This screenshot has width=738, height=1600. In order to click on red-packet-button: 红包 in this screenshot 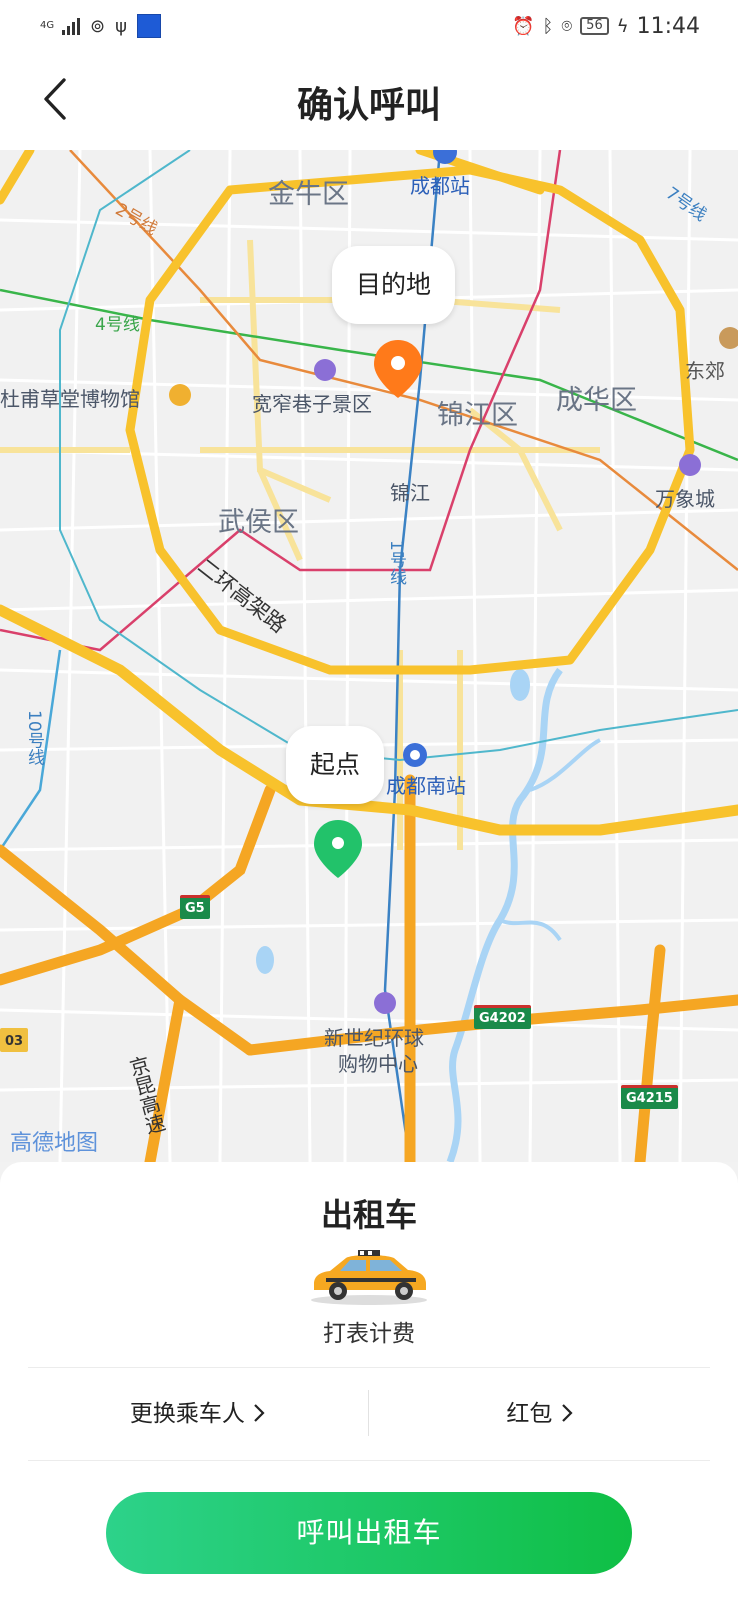, I will do `click(540, 1414)`.